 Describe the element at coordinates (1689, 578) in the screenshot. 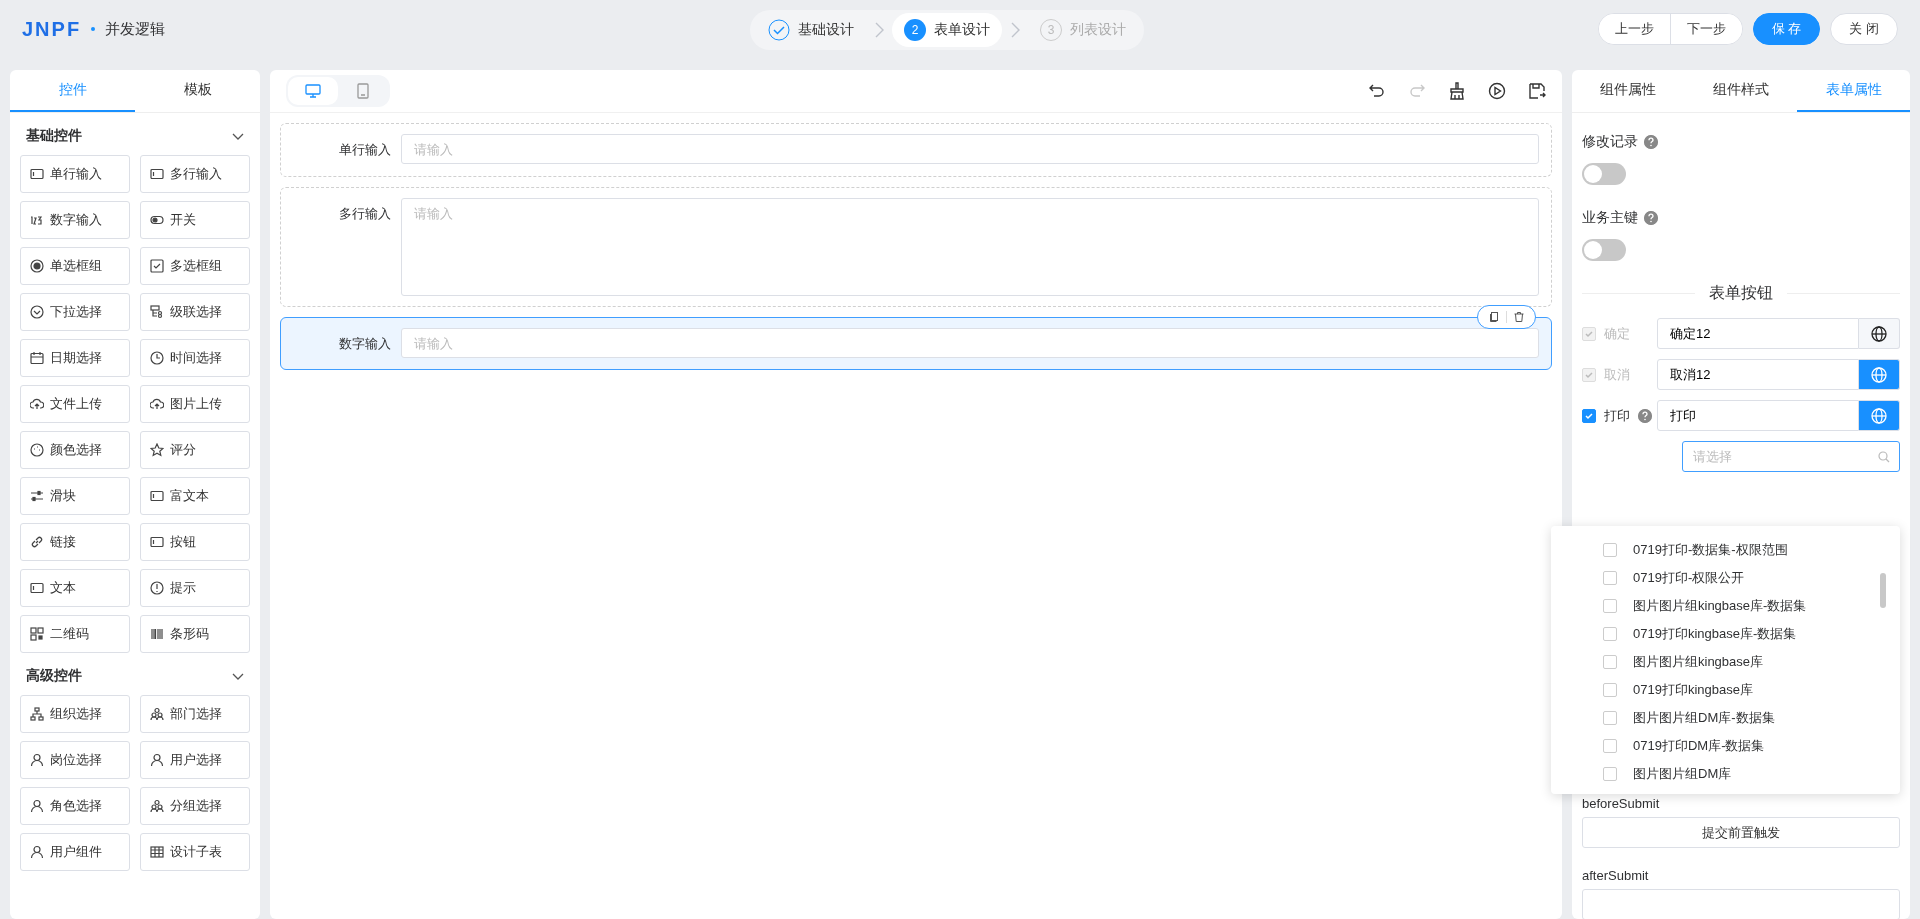

I see `option-label: 0719打印-权限公开` at that location.